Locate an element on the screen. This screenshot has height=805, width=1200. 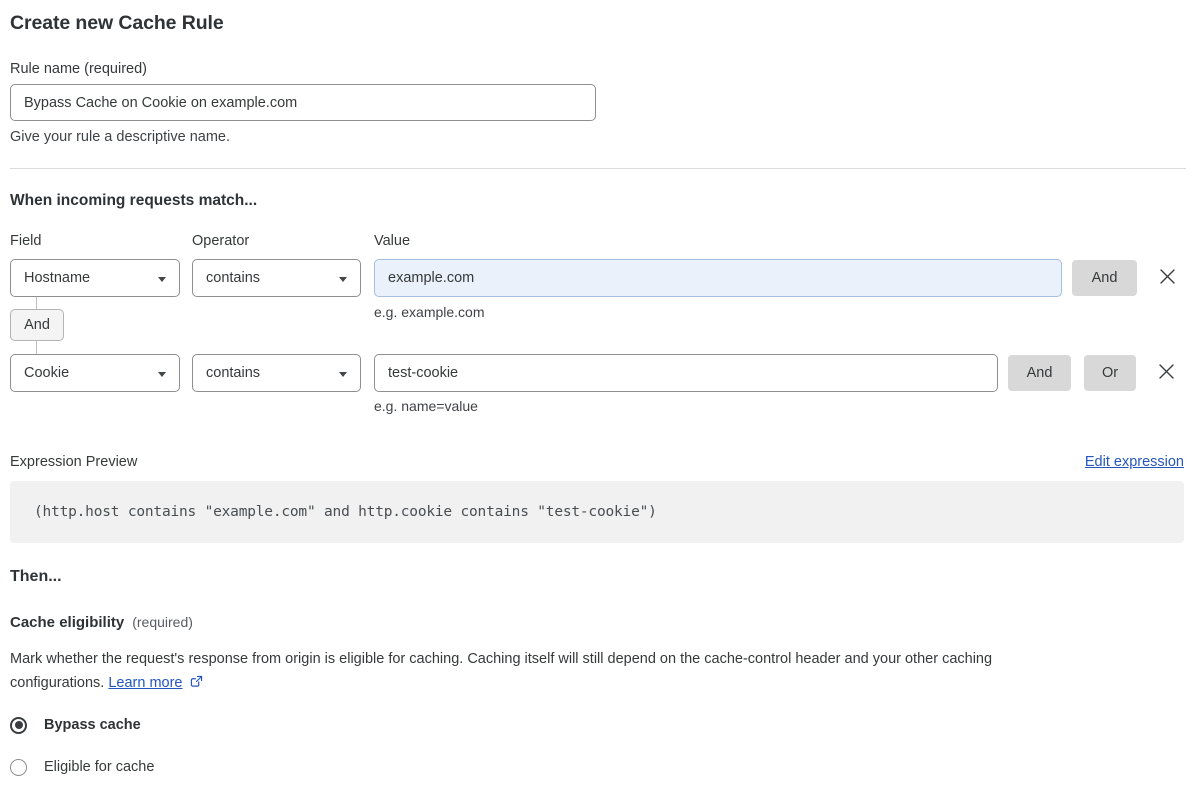
operator-select-1-value: contains is located at coordinates (233, 278).